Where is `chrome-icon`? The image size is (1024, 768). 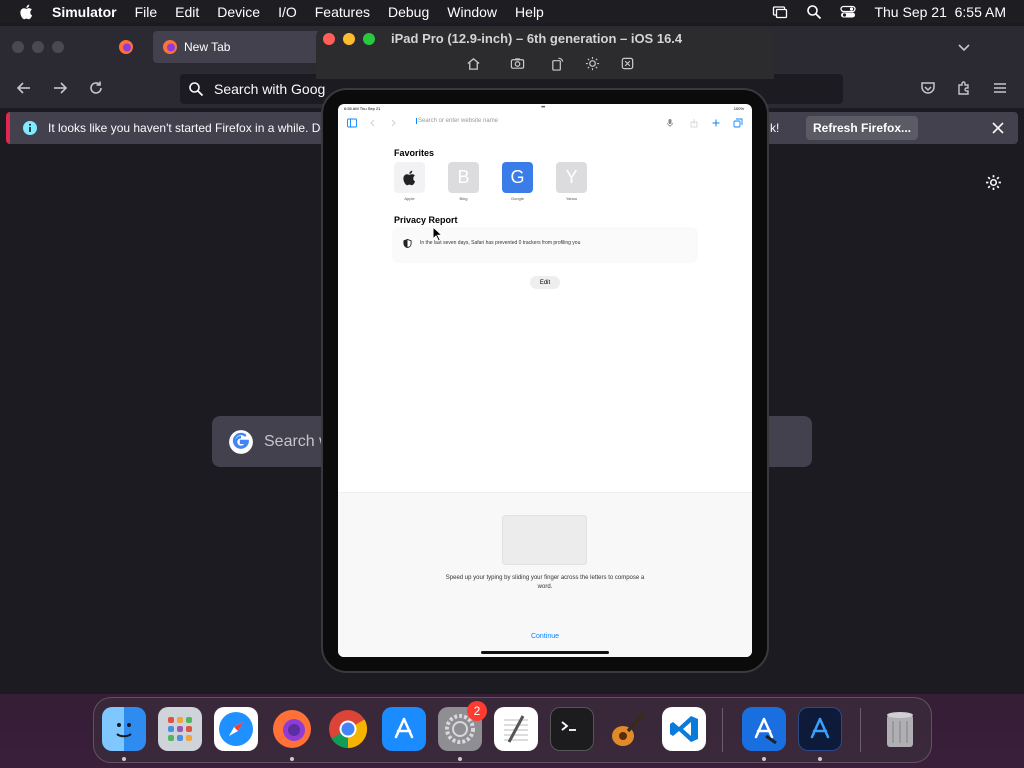 chrome-icon is located at coordinates (348, 729).